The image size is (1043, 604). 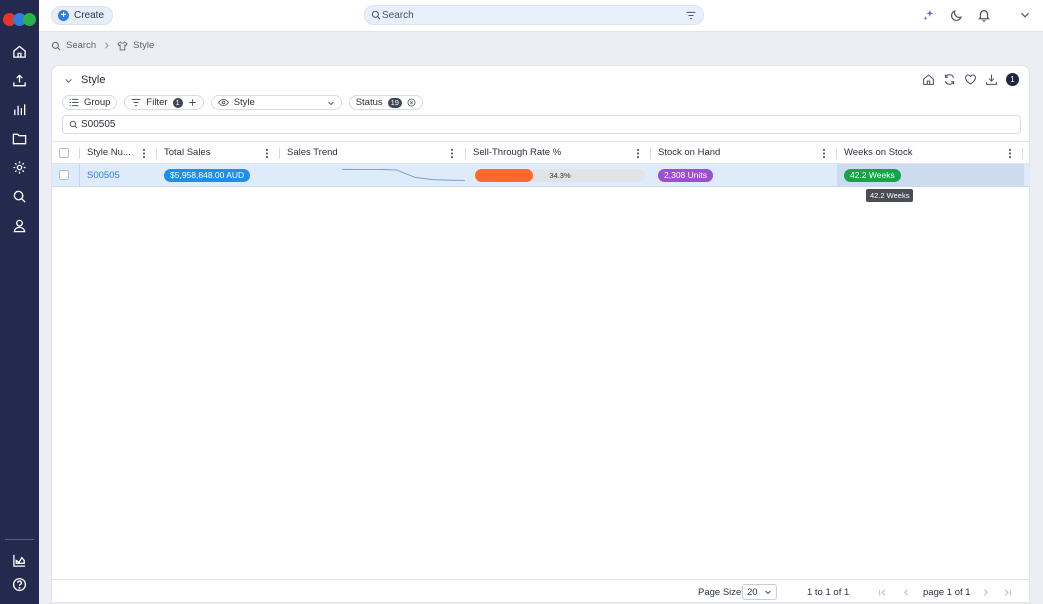 What do you see at coordinates (1012, 79) in the screenshot?
I see `notification-count-badge: 1` at bounding box center [1012, 79].